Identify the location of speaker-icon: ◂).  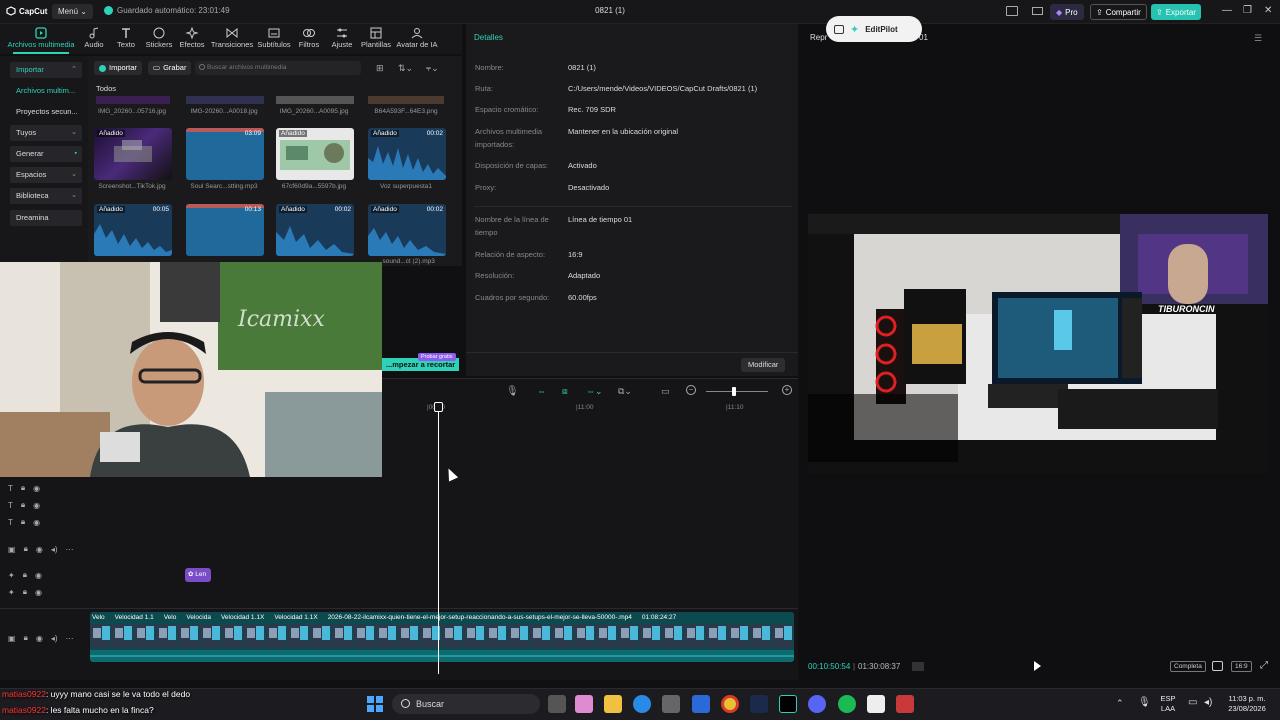
(54, 638).